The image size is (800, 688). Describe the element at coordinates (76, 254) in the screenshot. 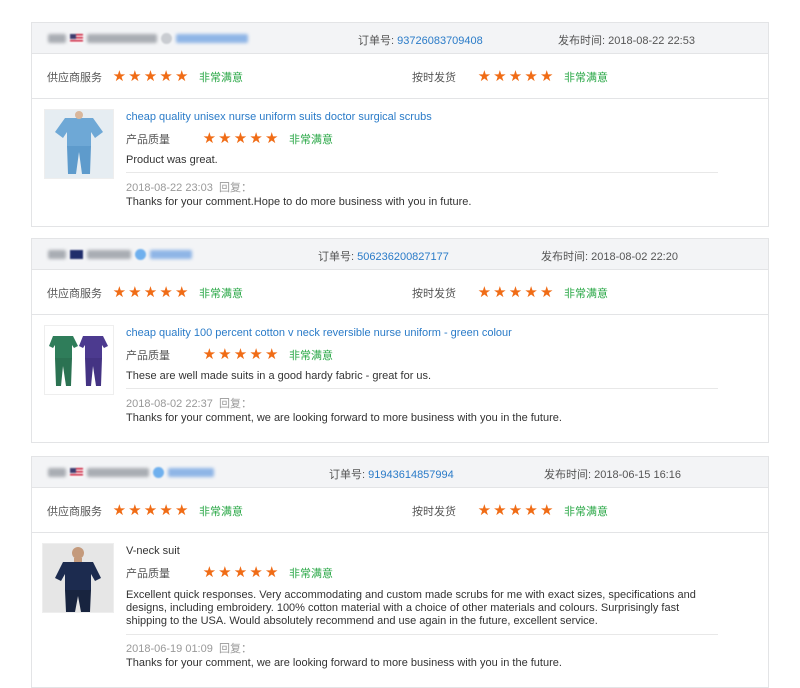

I see `au-flag-icon` at that location.